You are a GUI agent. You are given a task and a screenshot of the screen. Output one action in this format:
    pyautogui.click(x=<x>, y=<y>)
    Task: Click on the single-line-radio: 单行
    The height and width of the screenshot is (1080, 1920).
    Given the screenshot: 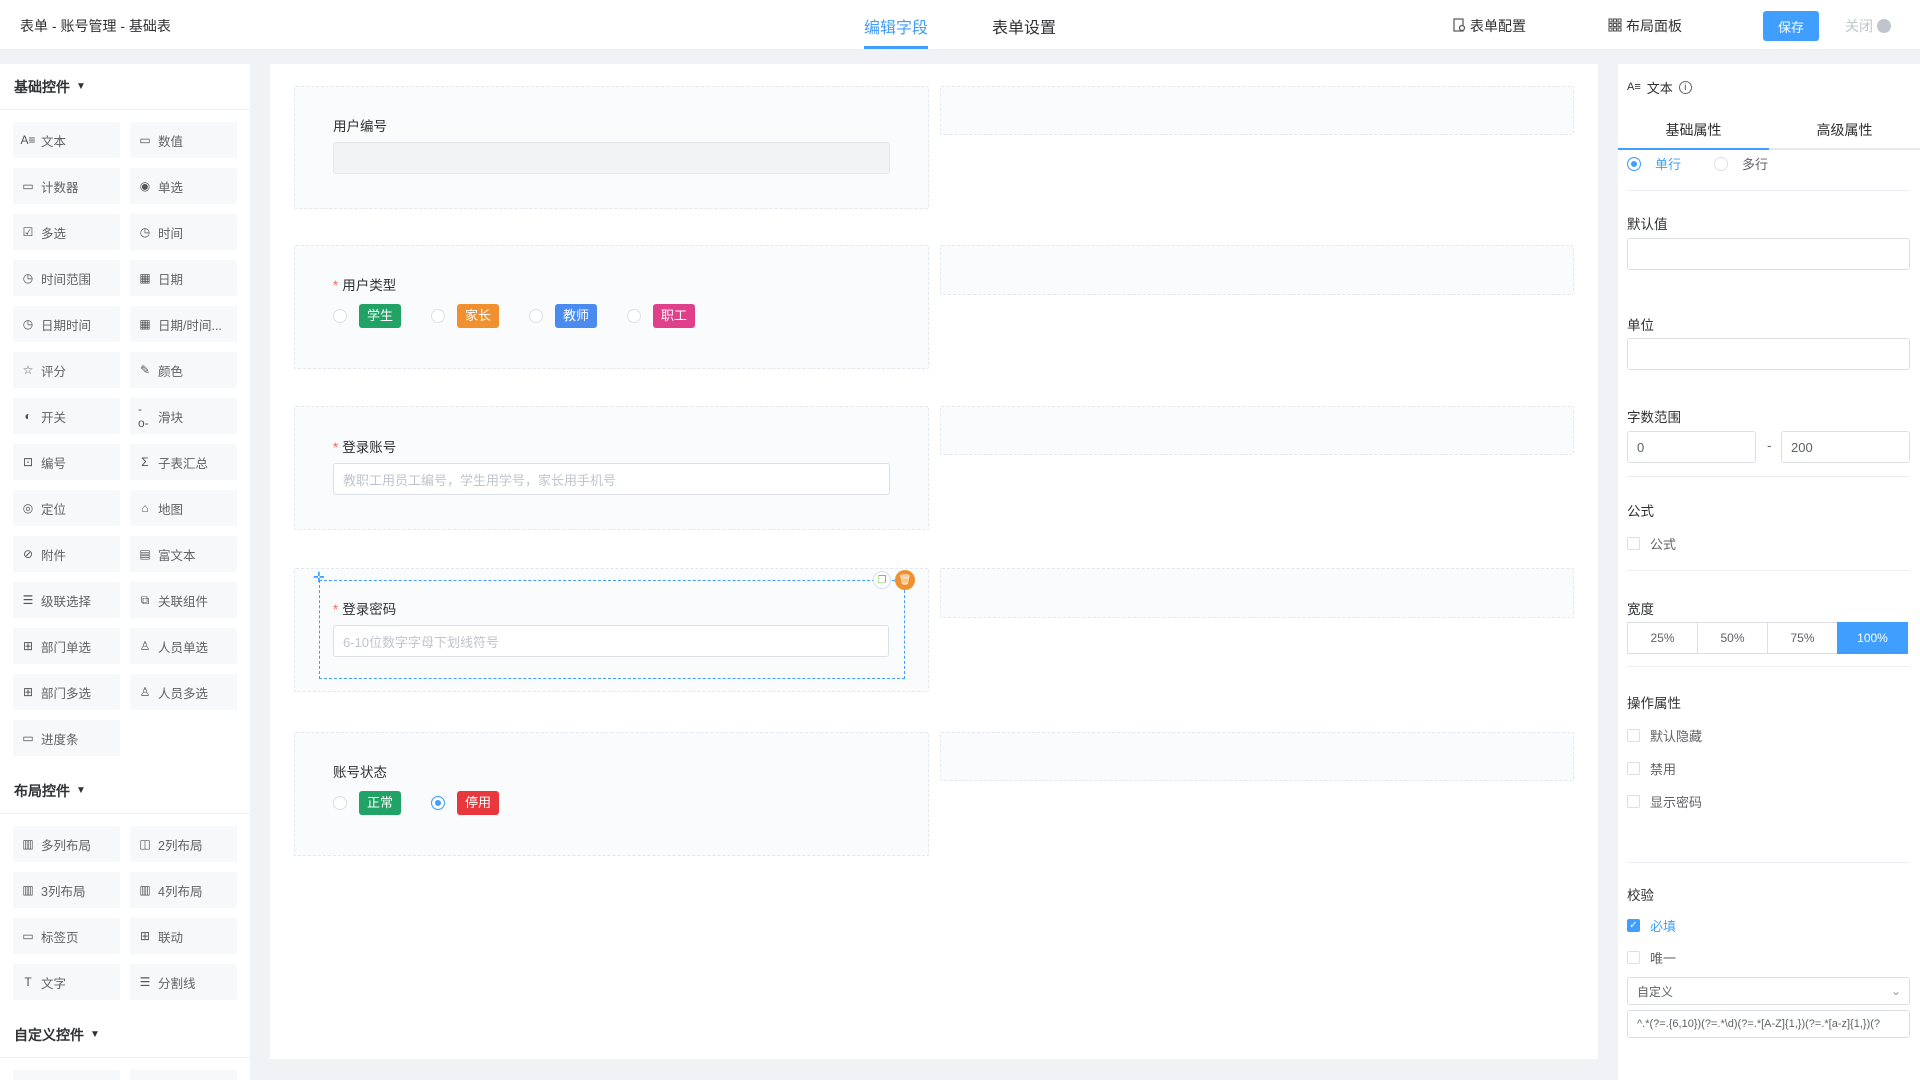 What is the action you would take?
    pyautogui.click(x=1654, y=163)
    